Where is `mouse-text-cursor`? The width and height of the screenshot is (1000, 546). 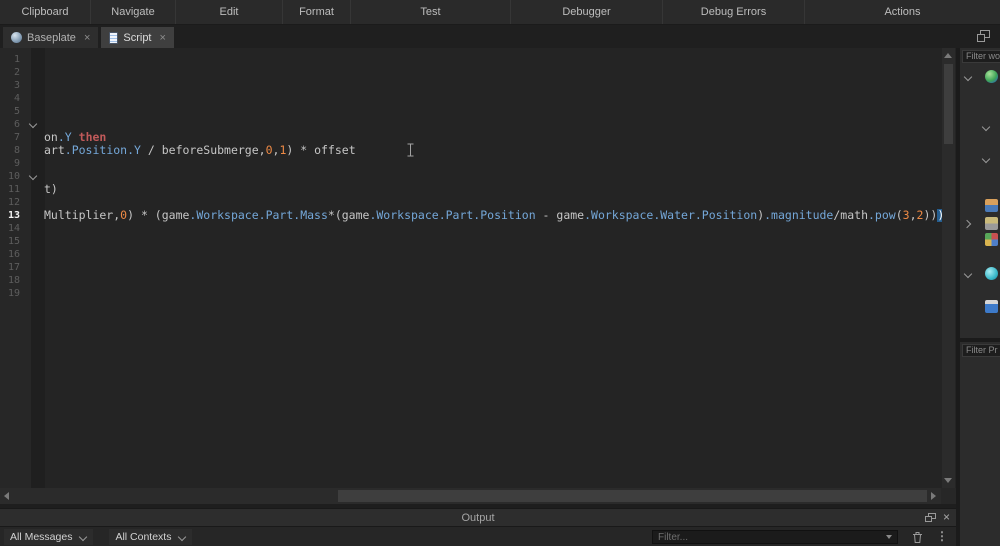
mouse-text-cursor is located at coordinates (410, 150).